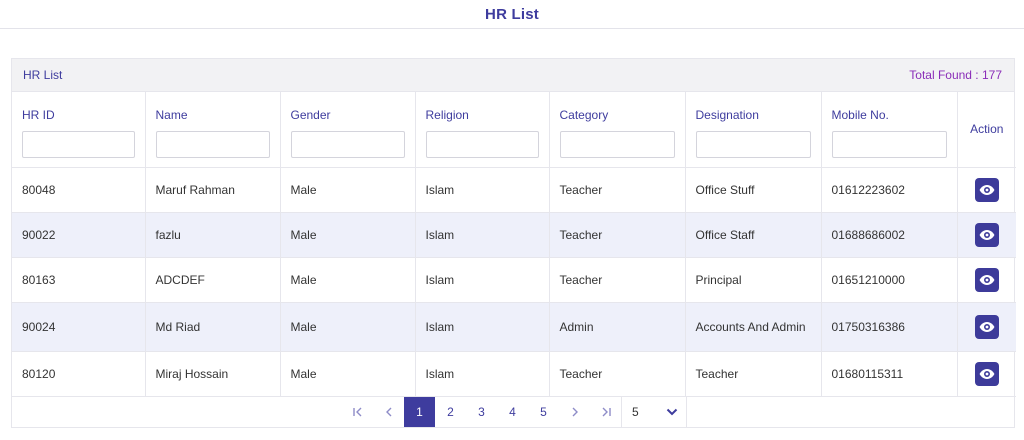 Image resolution: width=1024 pixels, height=440 pixels. I want to click on page-size-value: 5, so click(635, 411).